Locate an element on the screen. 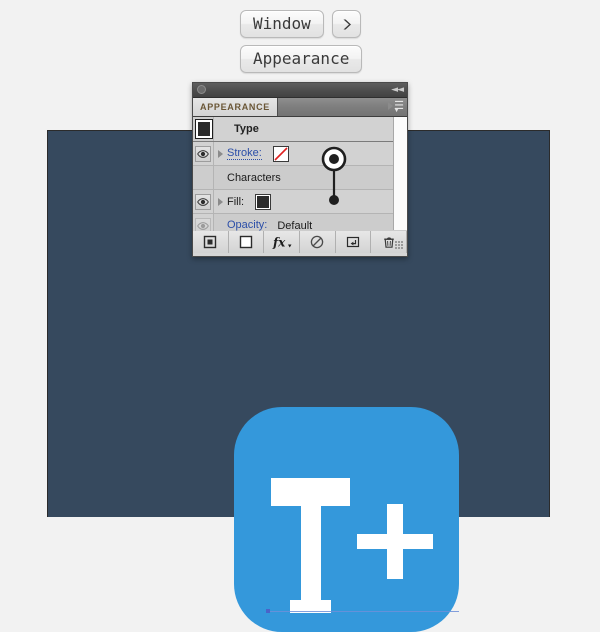  appearance-row-fill: Fill: is located at coordinates (300, 202).